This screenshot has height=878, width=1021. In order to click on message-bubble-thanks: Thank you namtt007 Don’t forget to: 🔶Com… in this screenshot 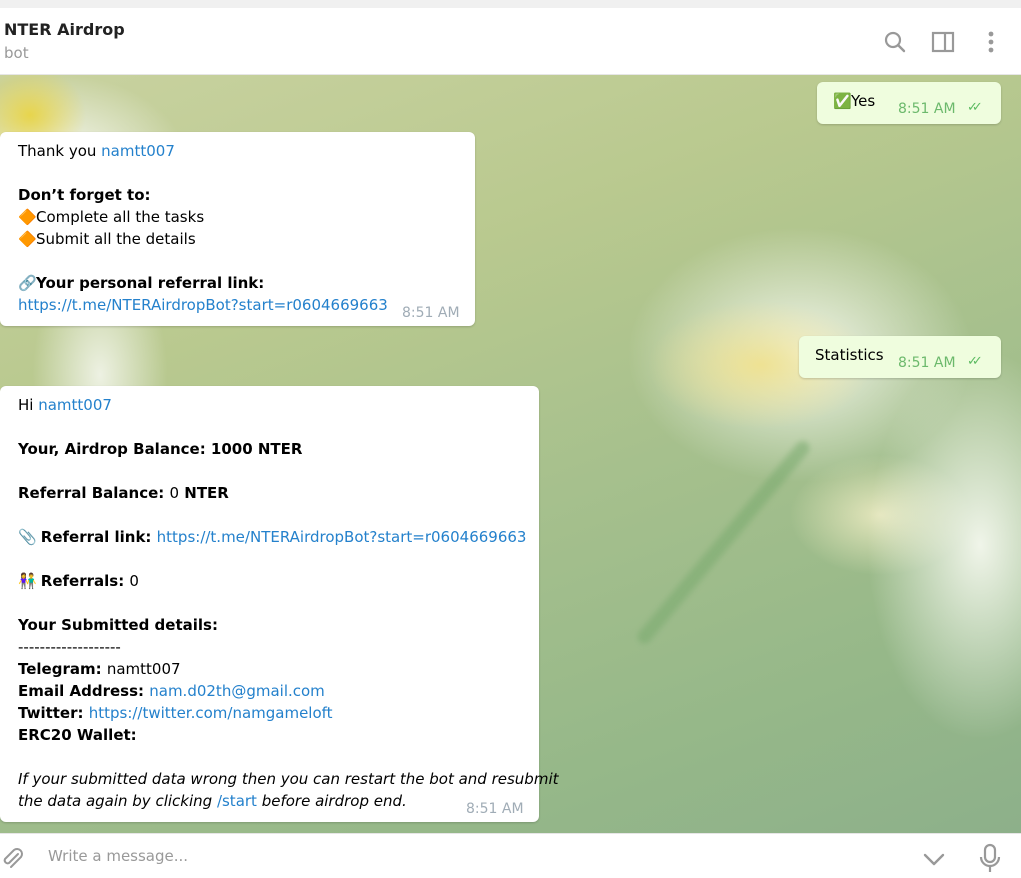, I will do `click(237, 229)`.